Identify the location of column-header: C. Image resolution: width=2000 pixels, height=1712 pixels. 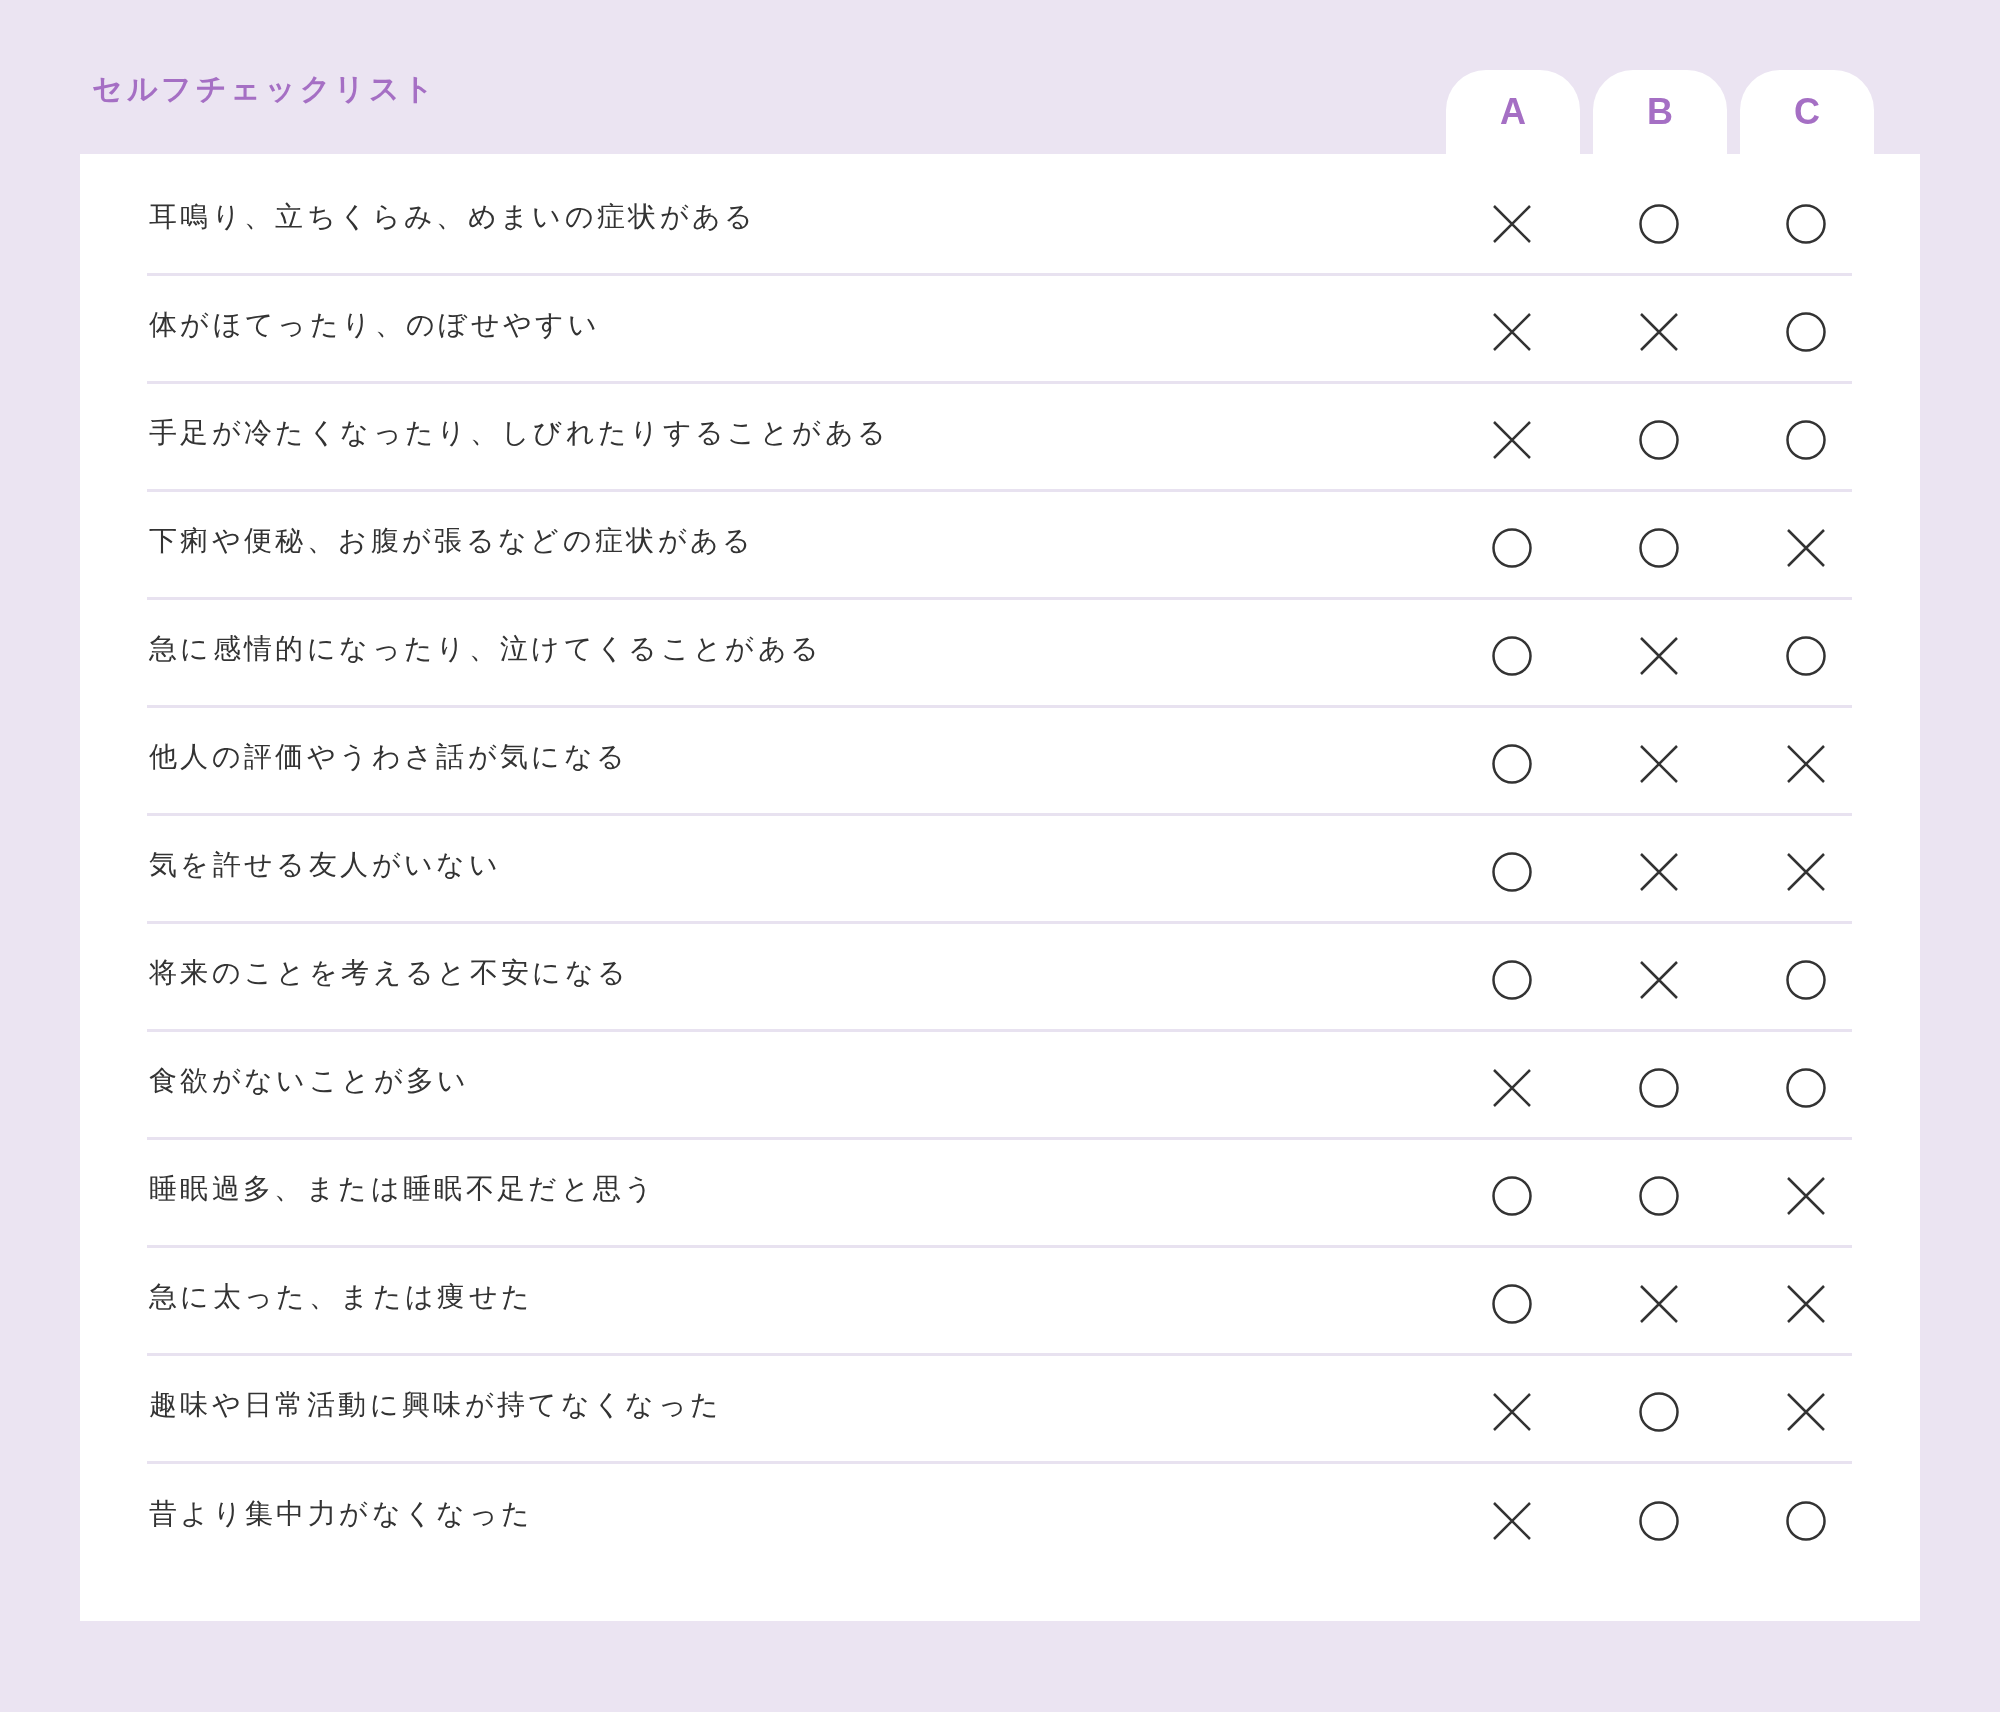
(1807, 112).